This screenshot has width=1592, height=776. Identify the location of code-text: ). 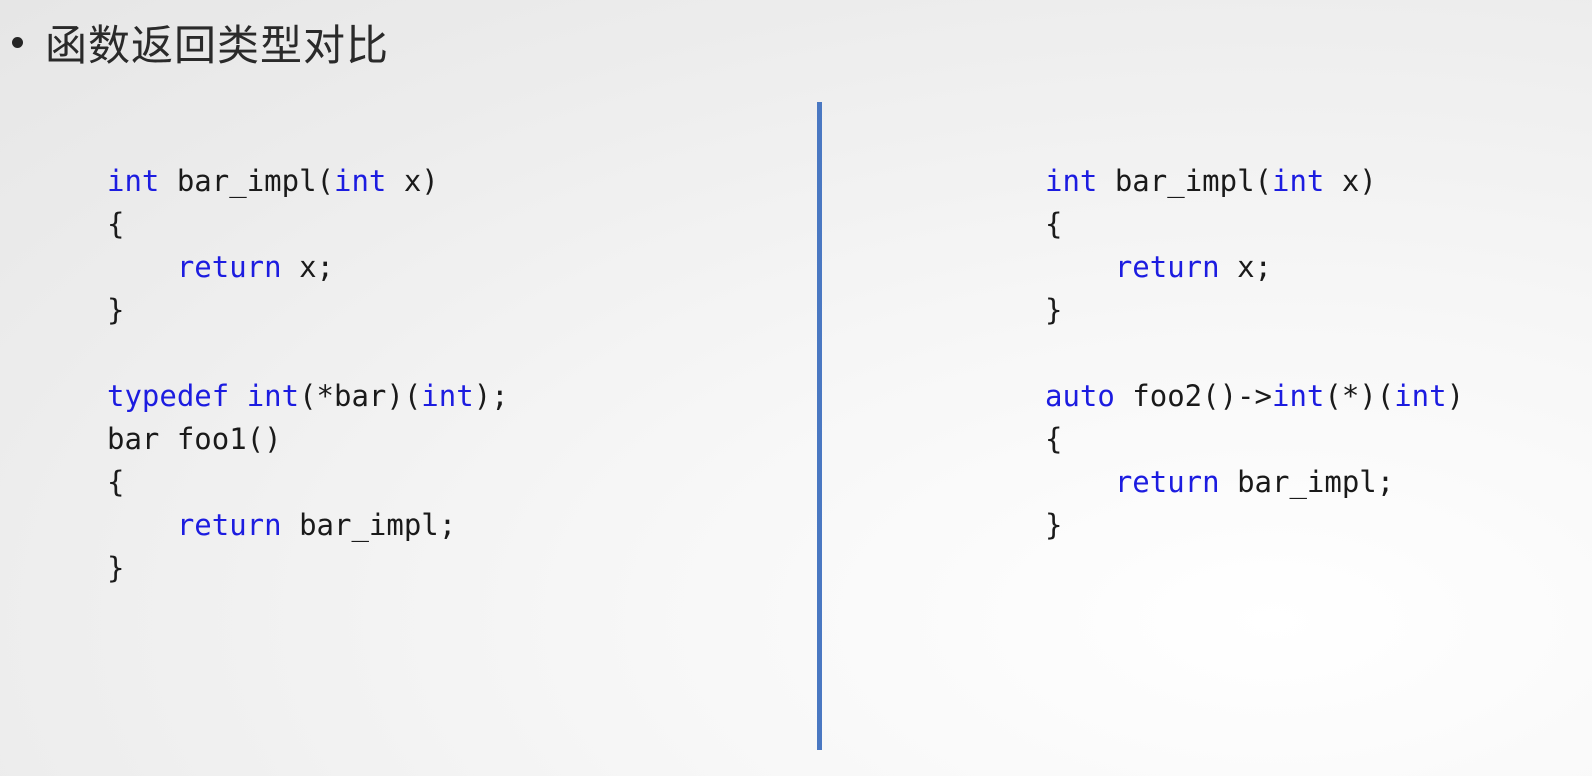
(1455, 396).